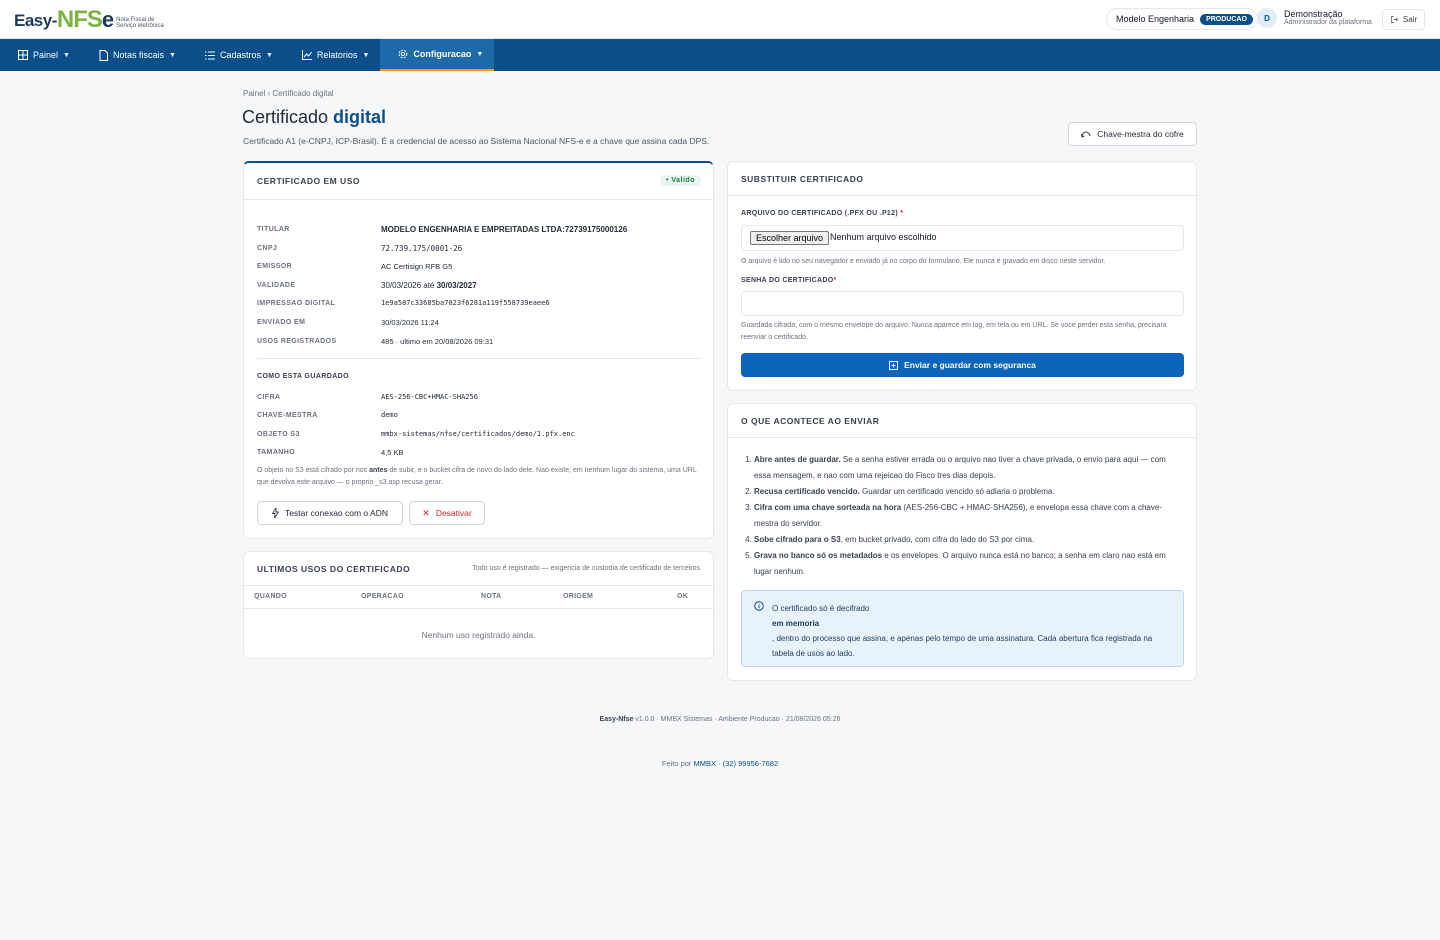 The width and height of the screenshot is (1440, 940). I want to click on nav-item-painel: Painel ▼, so click(40, 55).